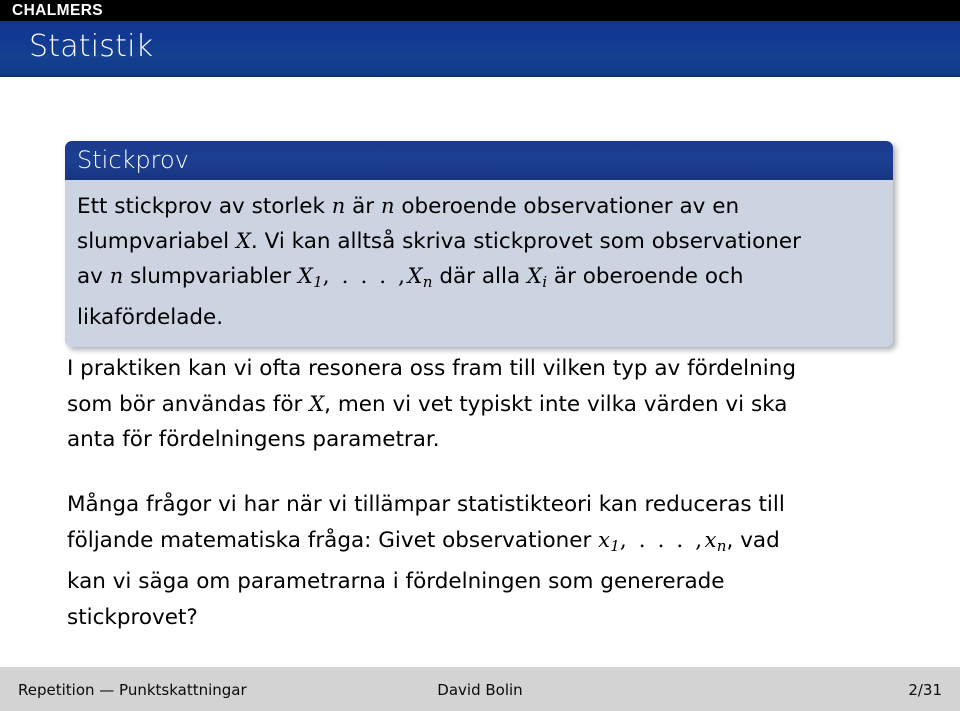  What do you see at coordinates (156, 241) in the screenshot?
I see `text-run: slumpvariabel` at bounding box center [156, 241].